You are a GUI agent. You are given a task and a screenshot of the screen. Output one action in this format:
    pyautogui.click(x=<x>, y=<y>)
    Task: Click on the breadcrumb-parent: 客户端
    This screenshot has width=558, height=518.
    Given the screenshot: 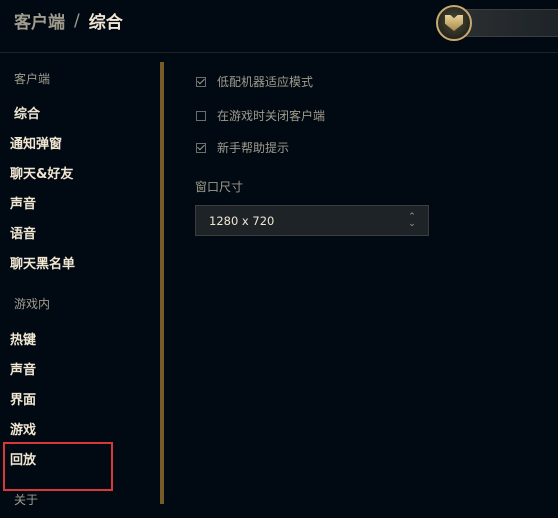 What is the action you would take?
    pyautogui.click(x=39, y=20)
    